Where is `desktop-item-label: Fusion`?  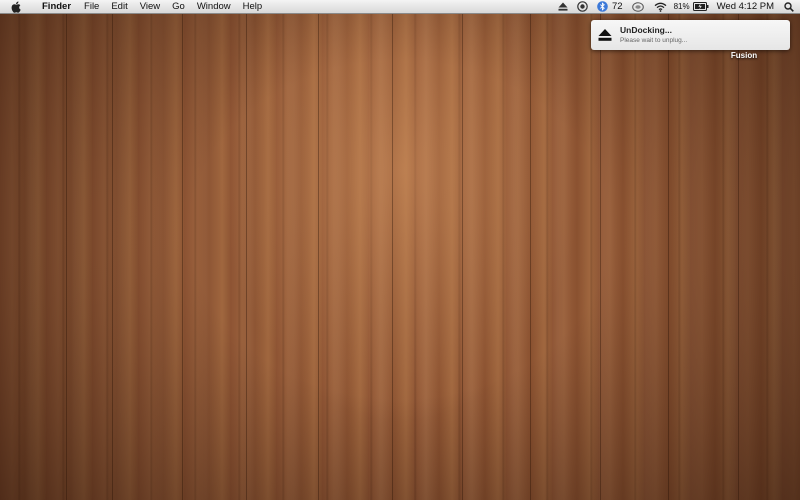
desktop-item-label: Fusion is located at coordinates (744, 55).